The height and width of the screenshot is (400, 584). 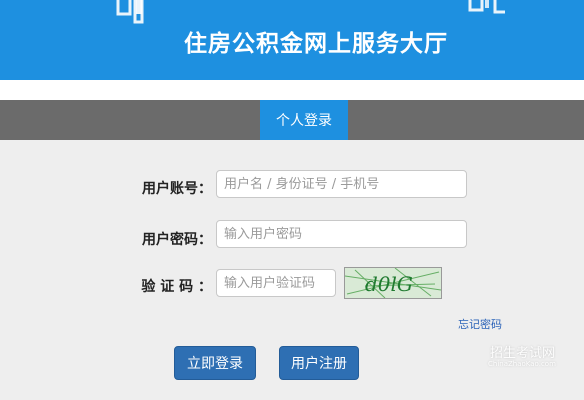 I want to click on account-label: 用户账号：, so click(x=177, y=189).